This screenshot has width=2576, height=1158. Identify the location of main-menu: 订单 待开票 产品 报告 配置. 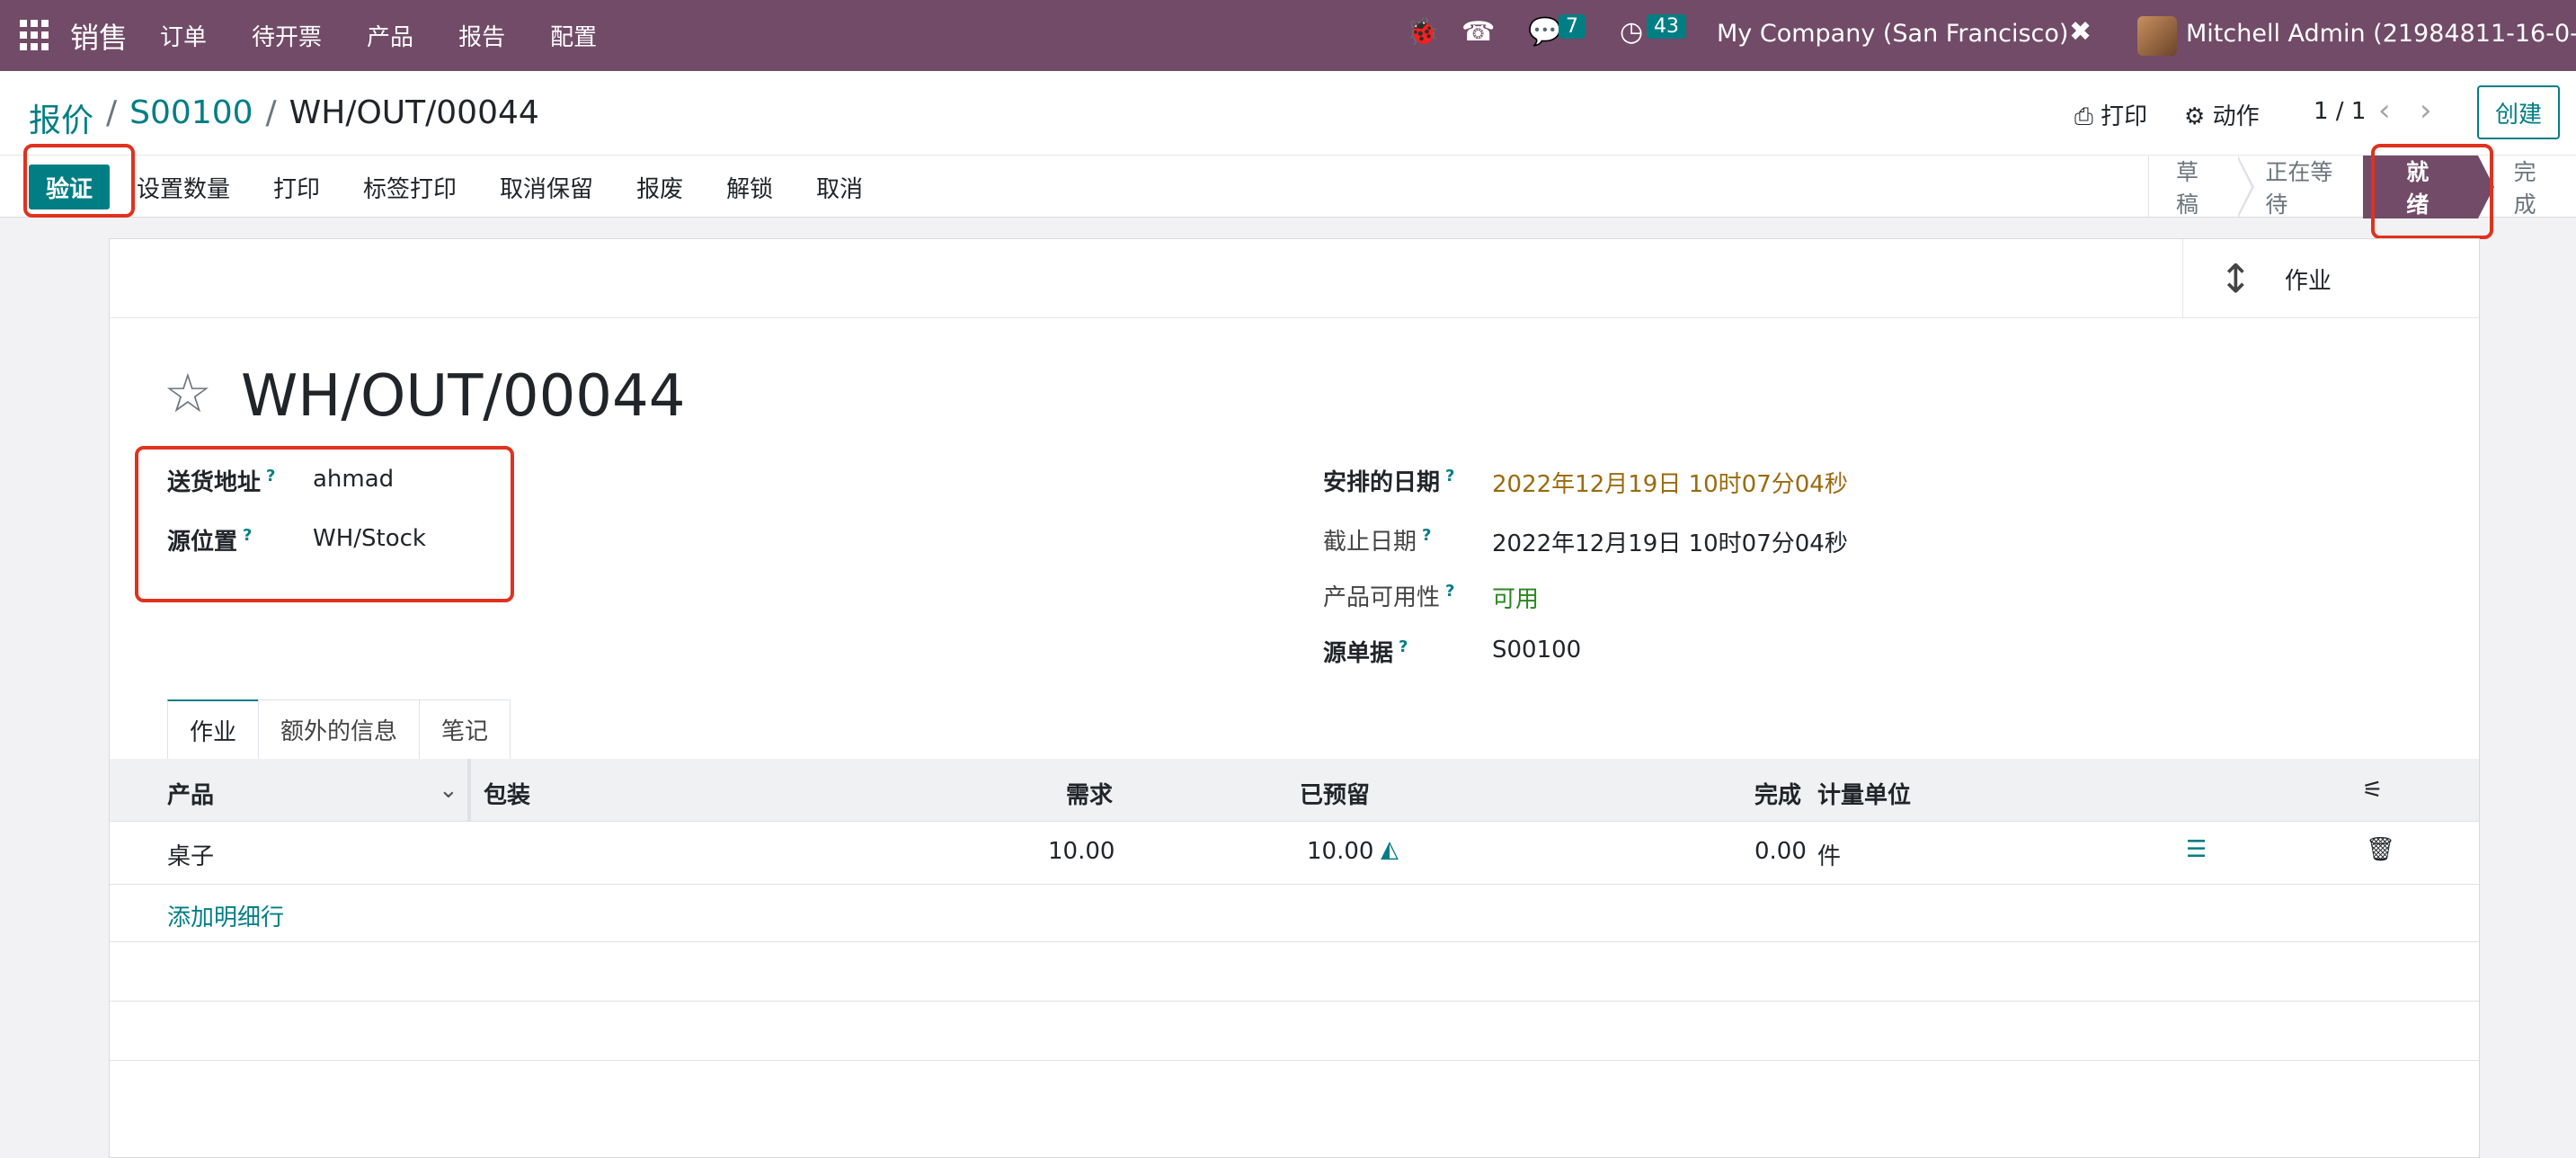
(378, 35).